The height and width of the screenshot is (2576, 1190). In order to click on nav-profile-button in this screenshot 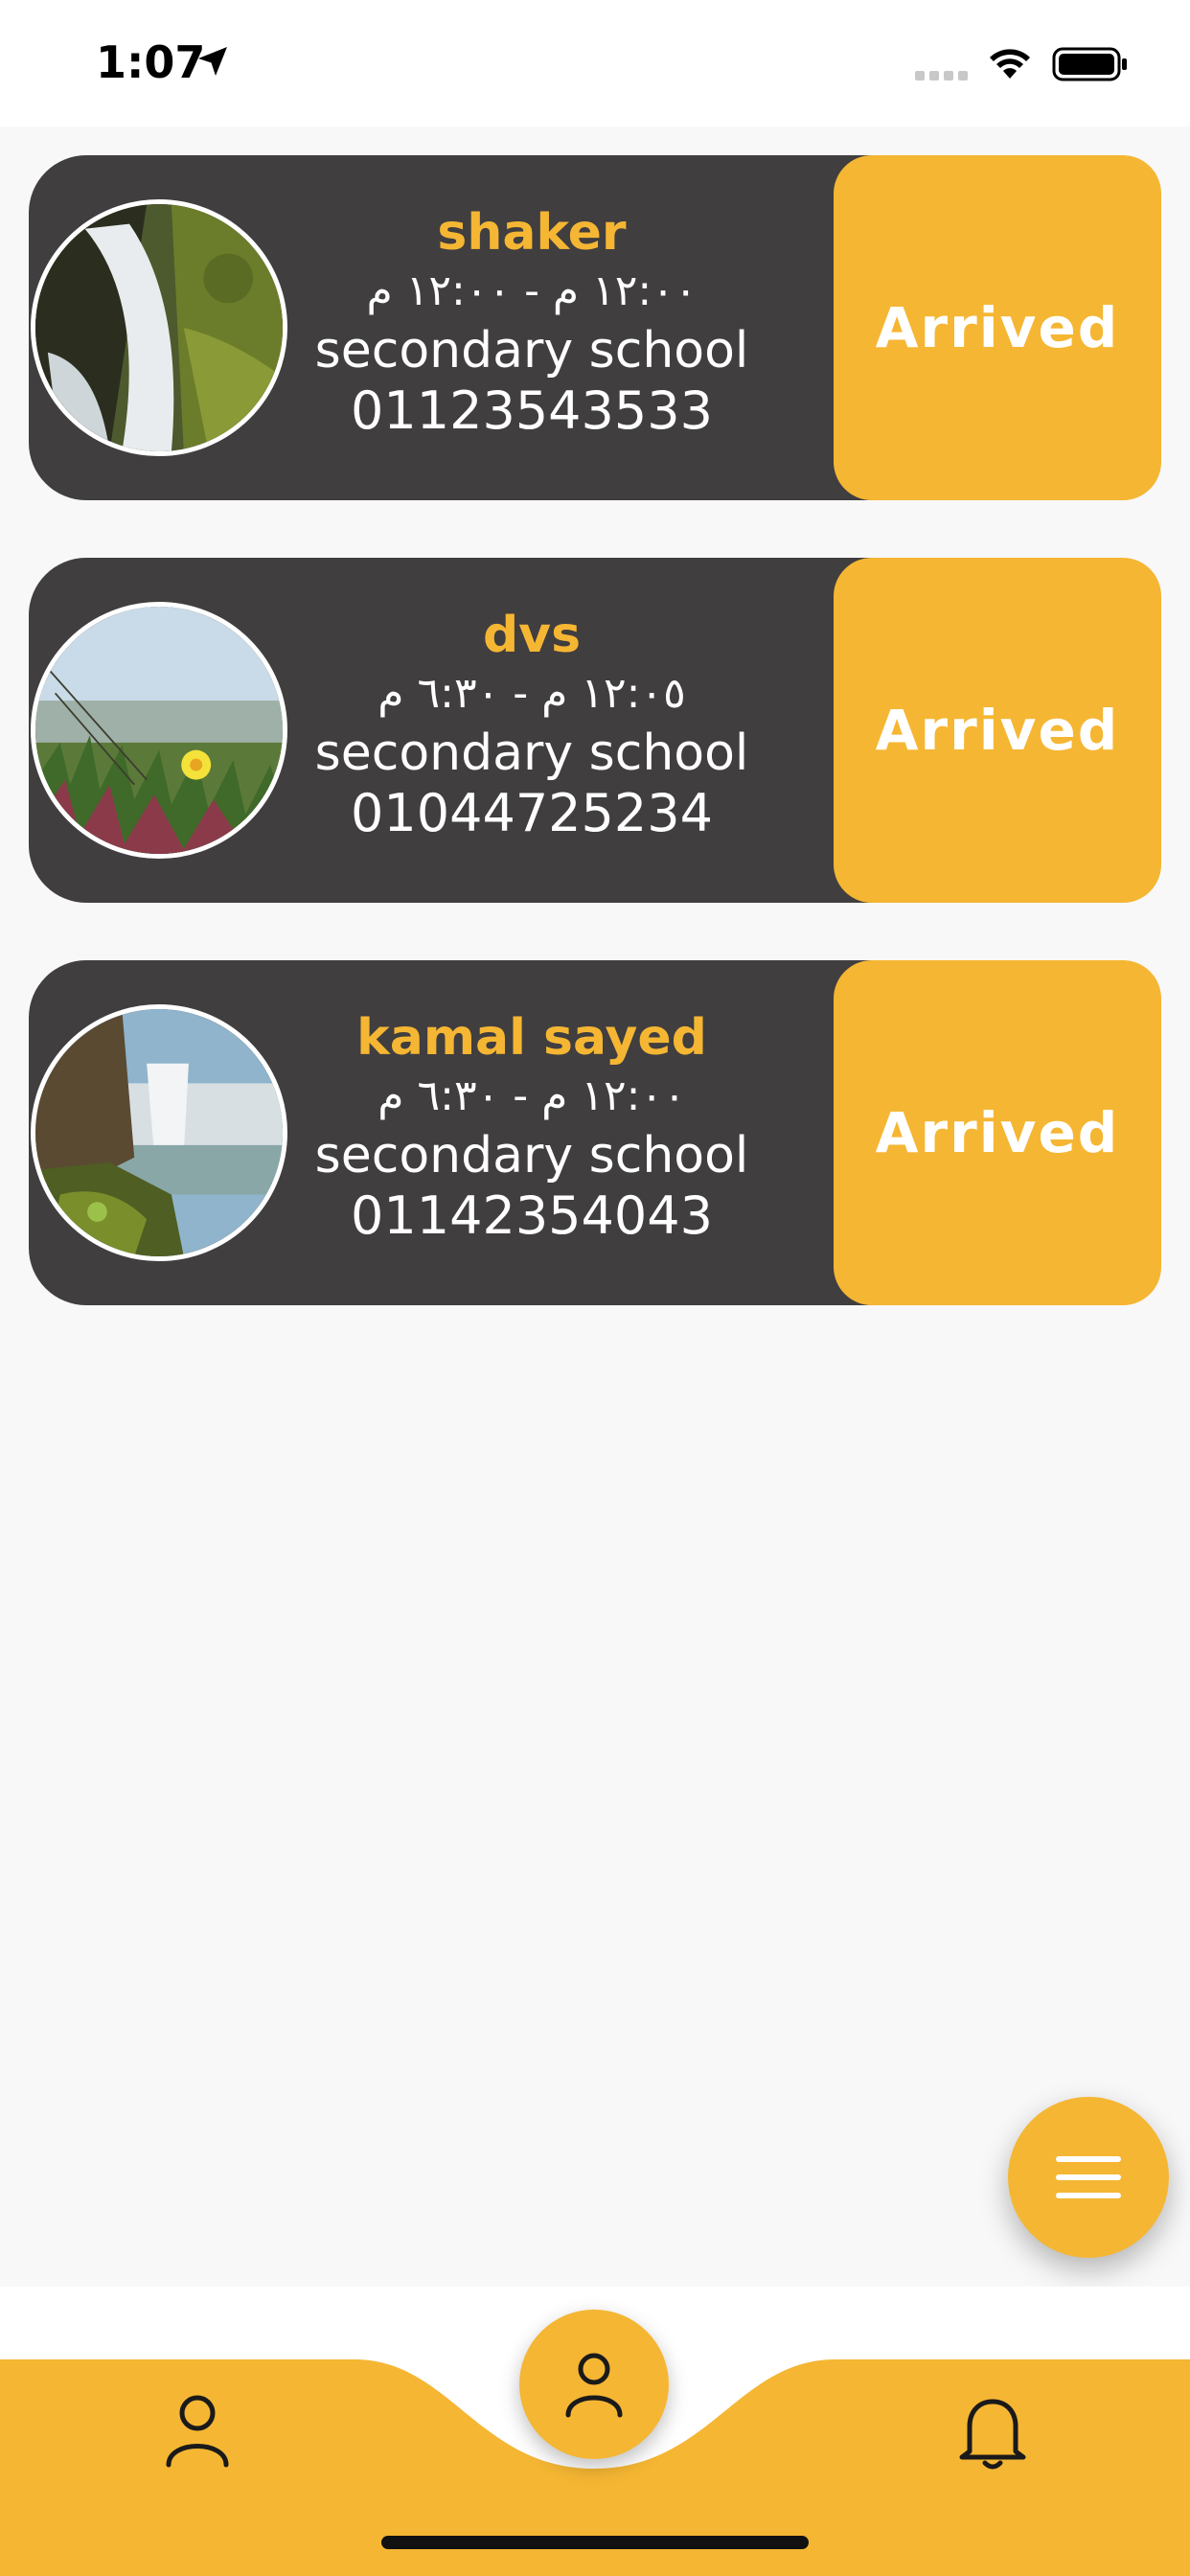, I will do `click(198, 2430)`.